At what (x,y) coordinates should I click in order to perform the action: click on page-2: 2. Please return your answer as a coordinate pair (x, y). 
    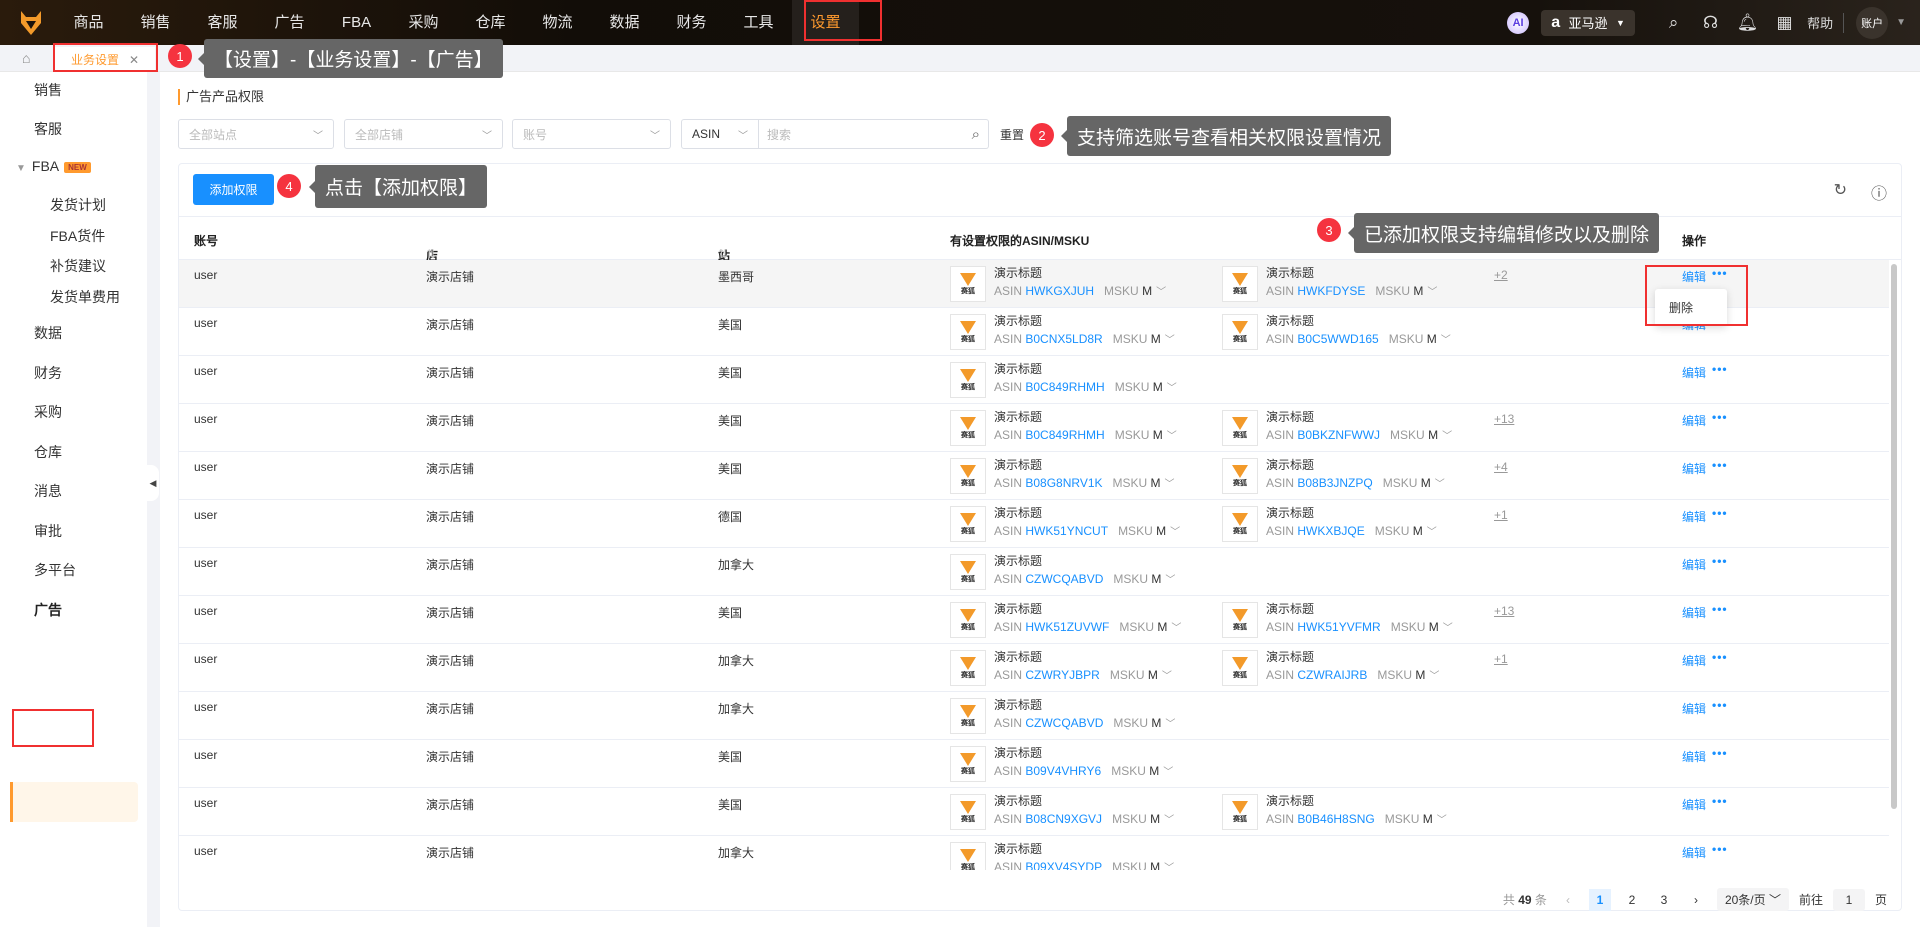
    Looking at the image, I should click on (1632, 900).